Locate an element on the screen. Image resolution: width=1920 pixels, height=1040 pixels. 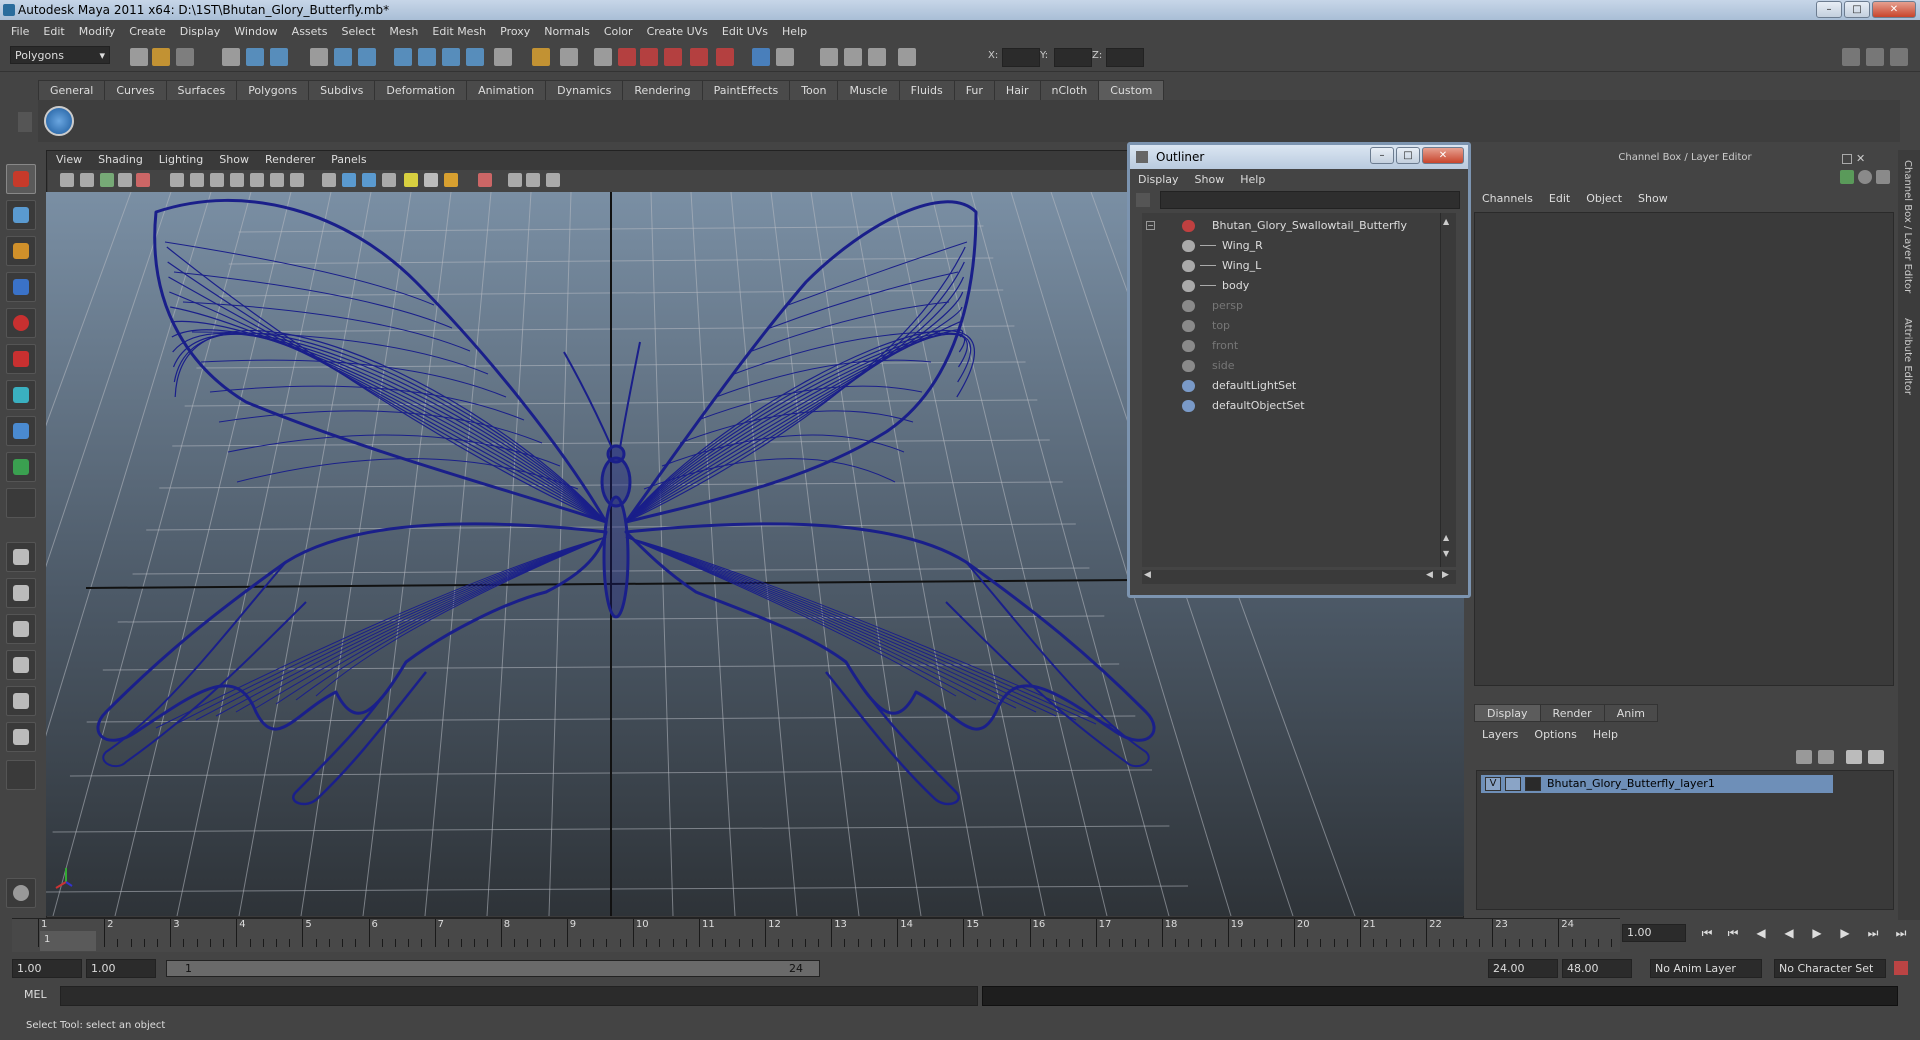
layer-tab-display: Display is located at coordinates (1507, 713).